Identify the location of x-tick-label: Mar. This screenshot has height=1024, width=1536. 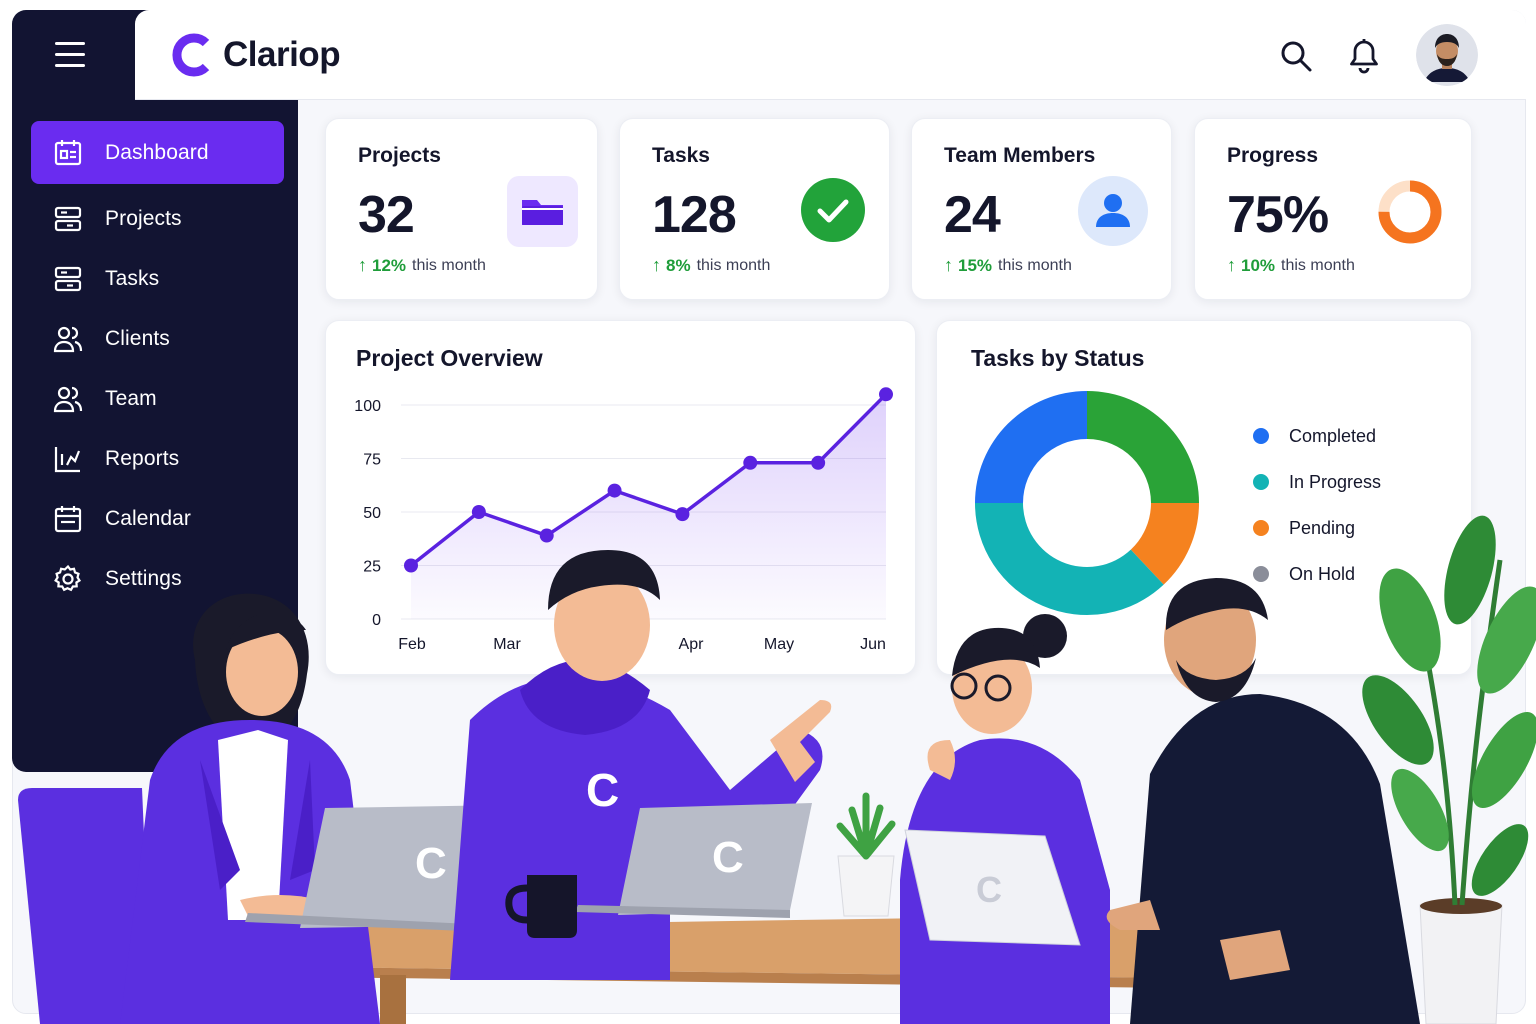
(507, 644).